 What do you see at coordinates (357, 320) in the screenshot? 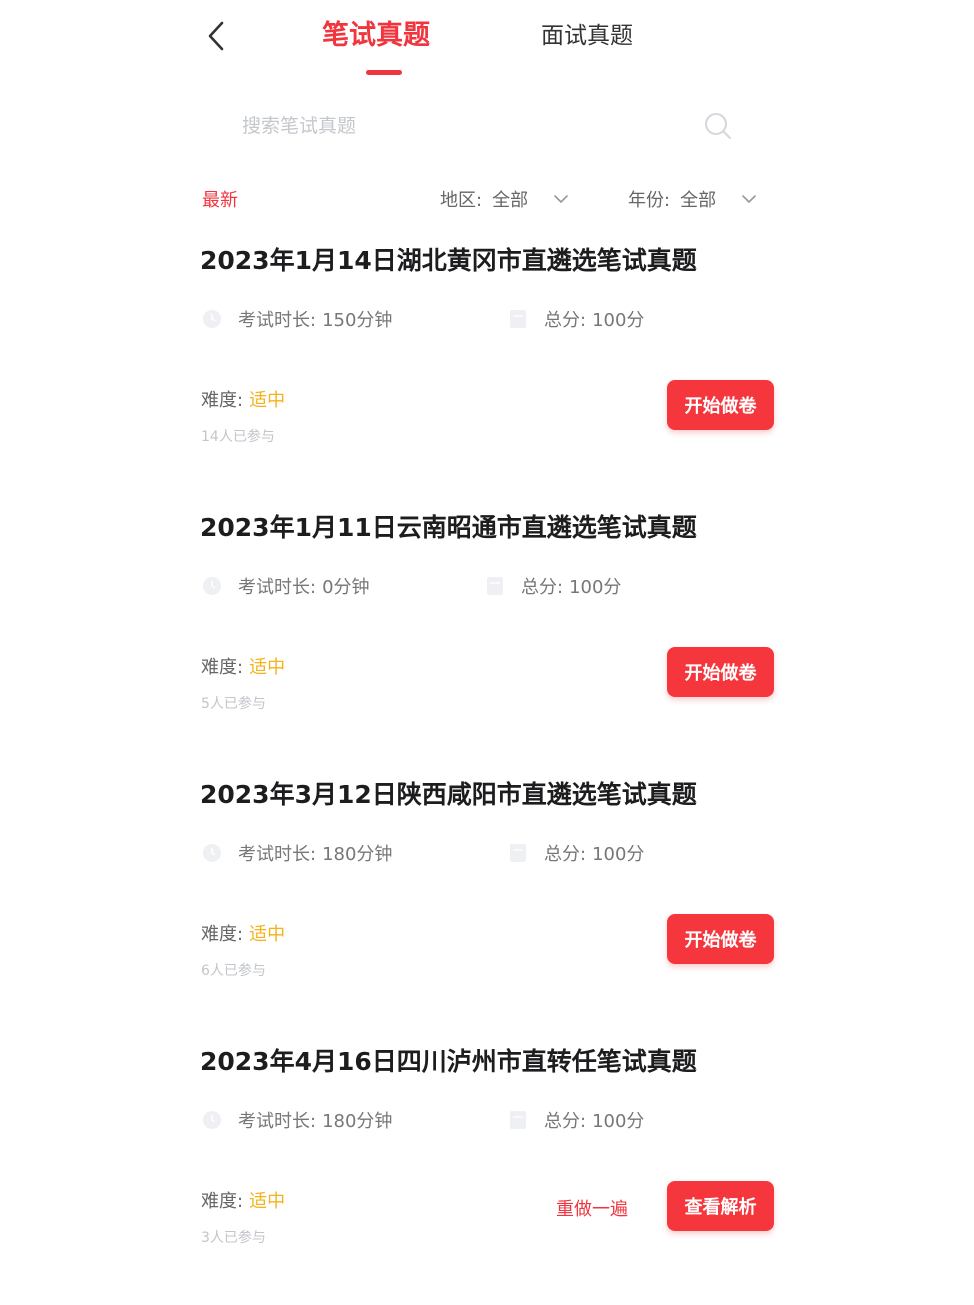
I see `duration-value: 150分钟` at bounding box center [357, 320].